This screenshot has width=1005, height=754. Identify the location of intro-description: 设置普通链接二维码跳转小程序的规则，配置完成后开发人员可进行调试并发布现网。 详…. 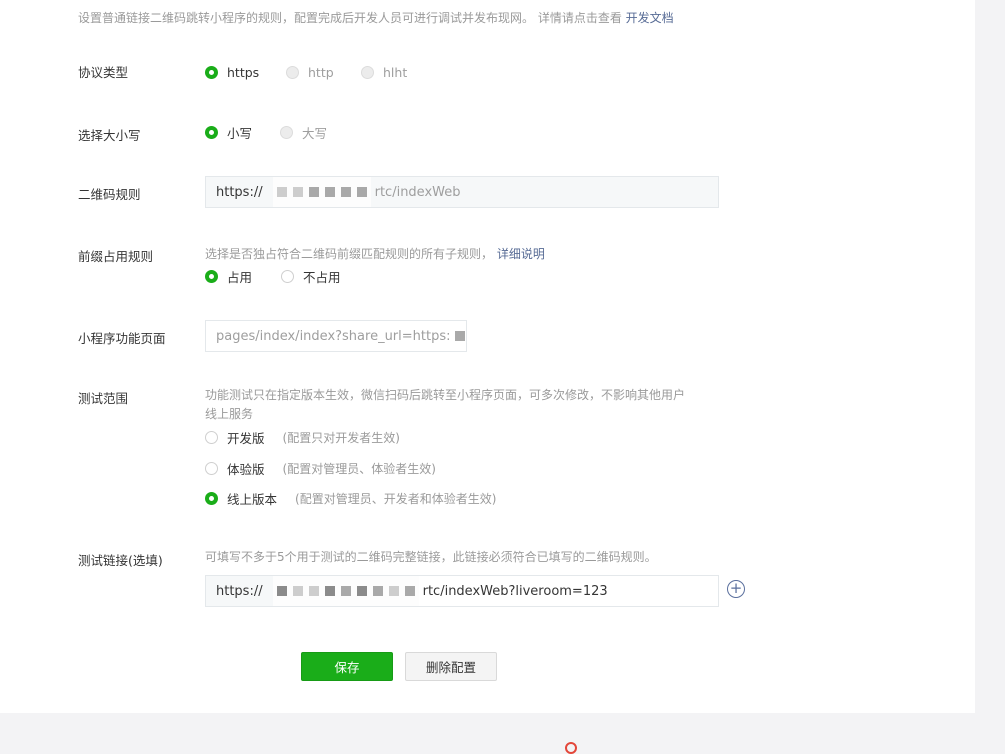
(350, 18).